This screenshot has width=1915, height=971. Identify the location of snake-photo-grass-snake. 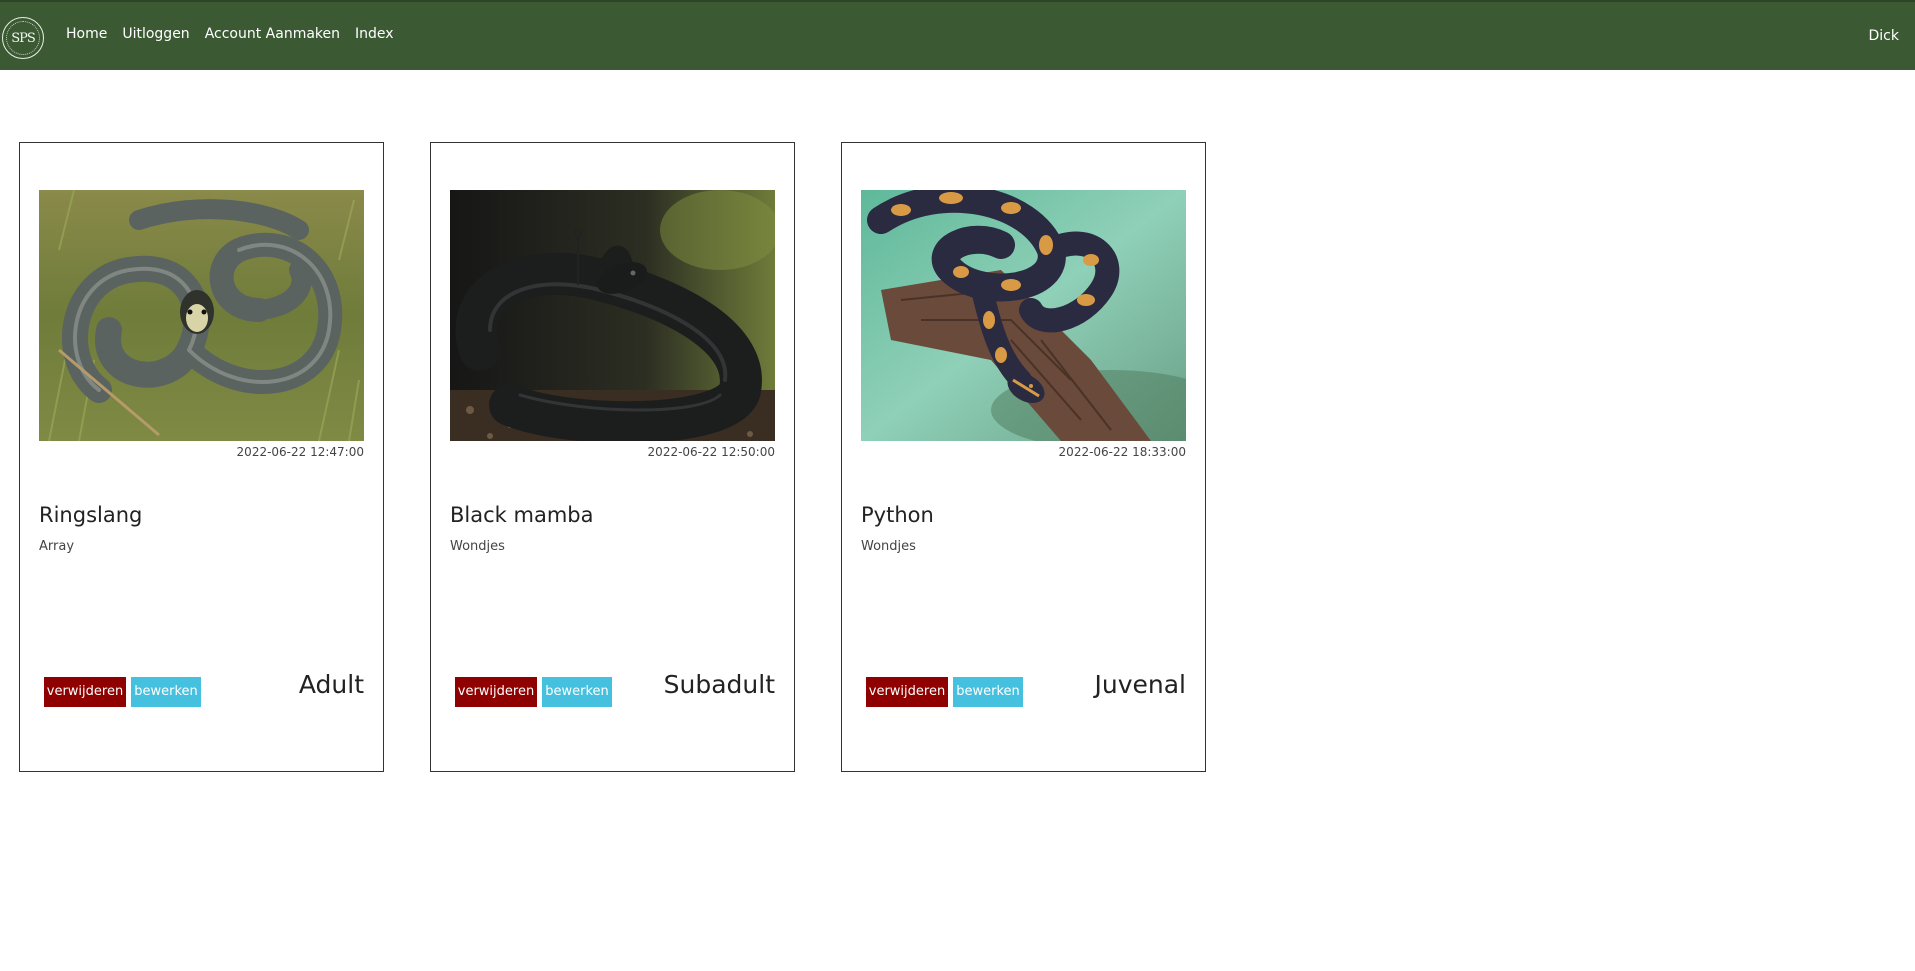
(201, 315).